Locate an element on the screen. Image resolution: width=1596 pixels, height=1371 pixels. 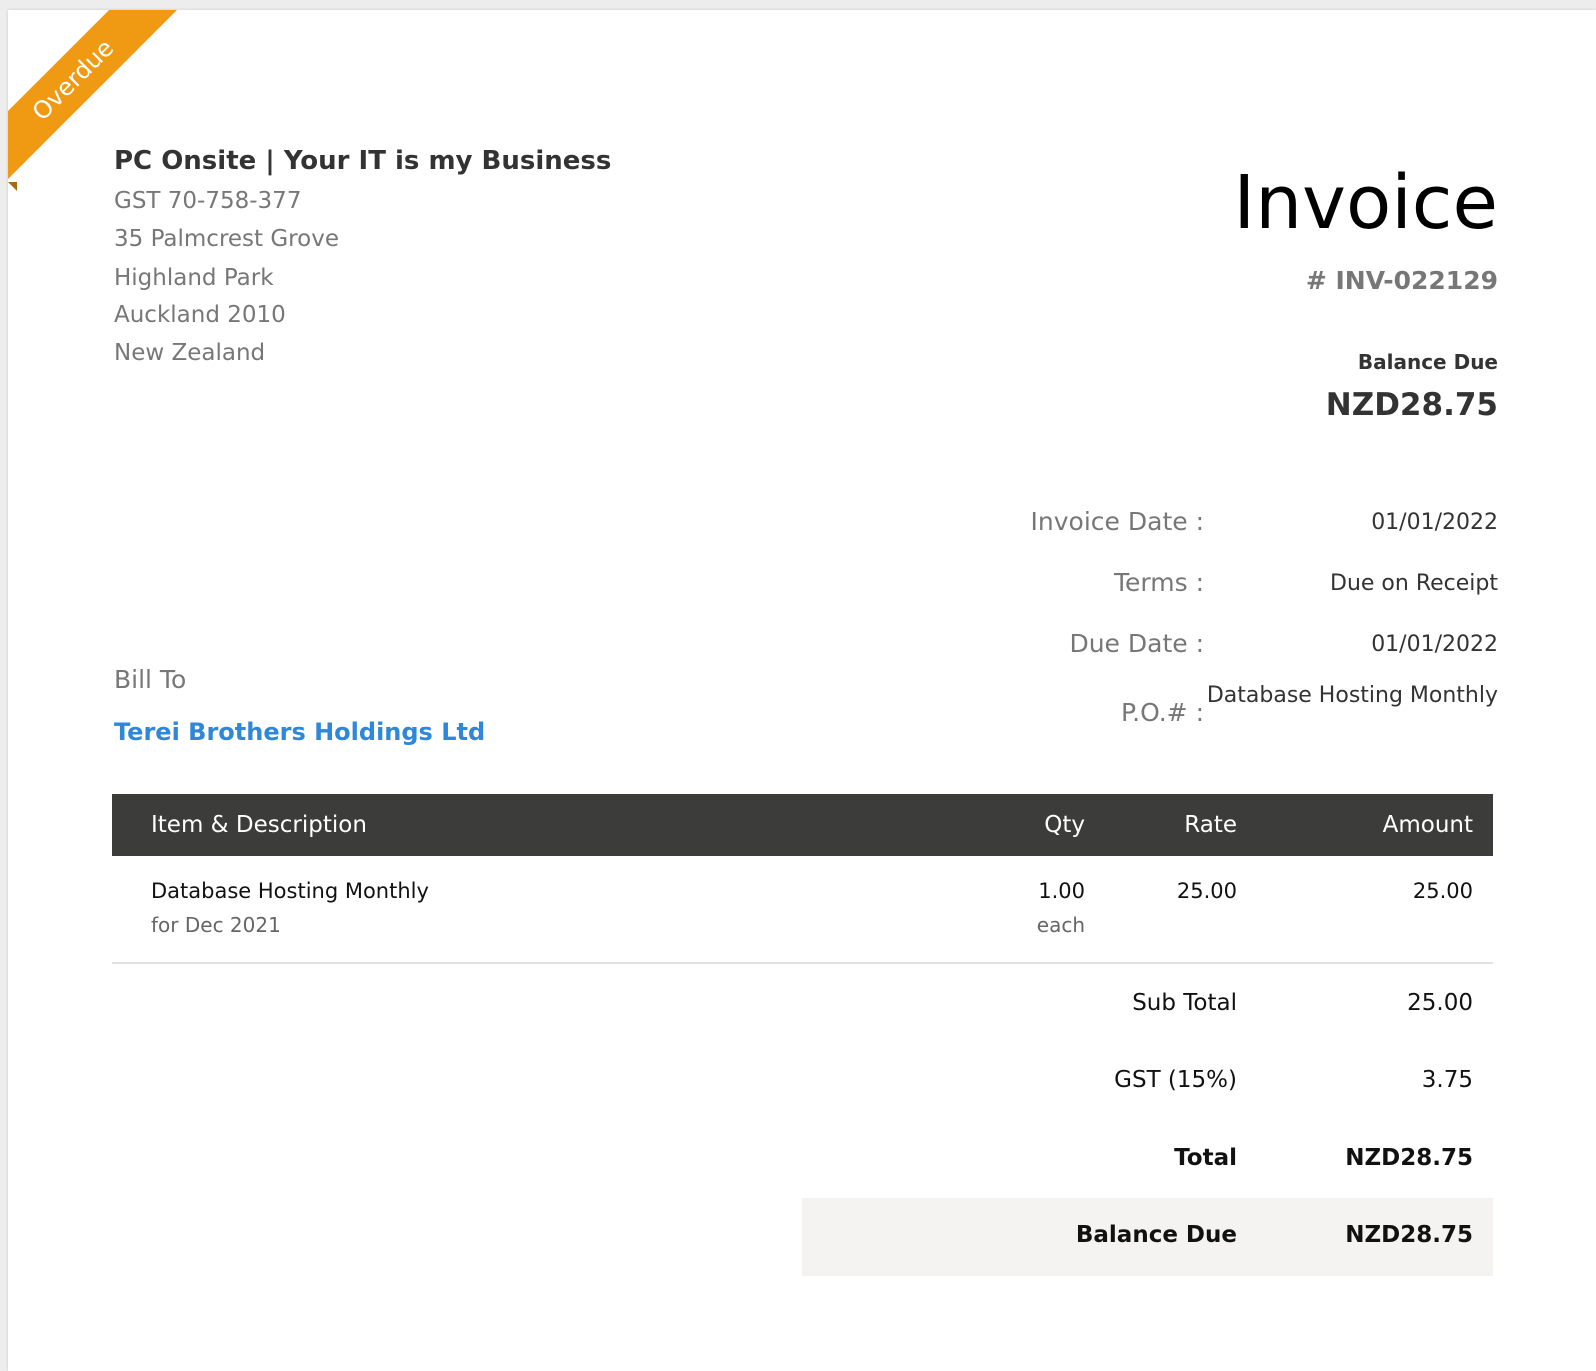
sub-total-label: Sub Total is located at coordinates (1184, 1003).